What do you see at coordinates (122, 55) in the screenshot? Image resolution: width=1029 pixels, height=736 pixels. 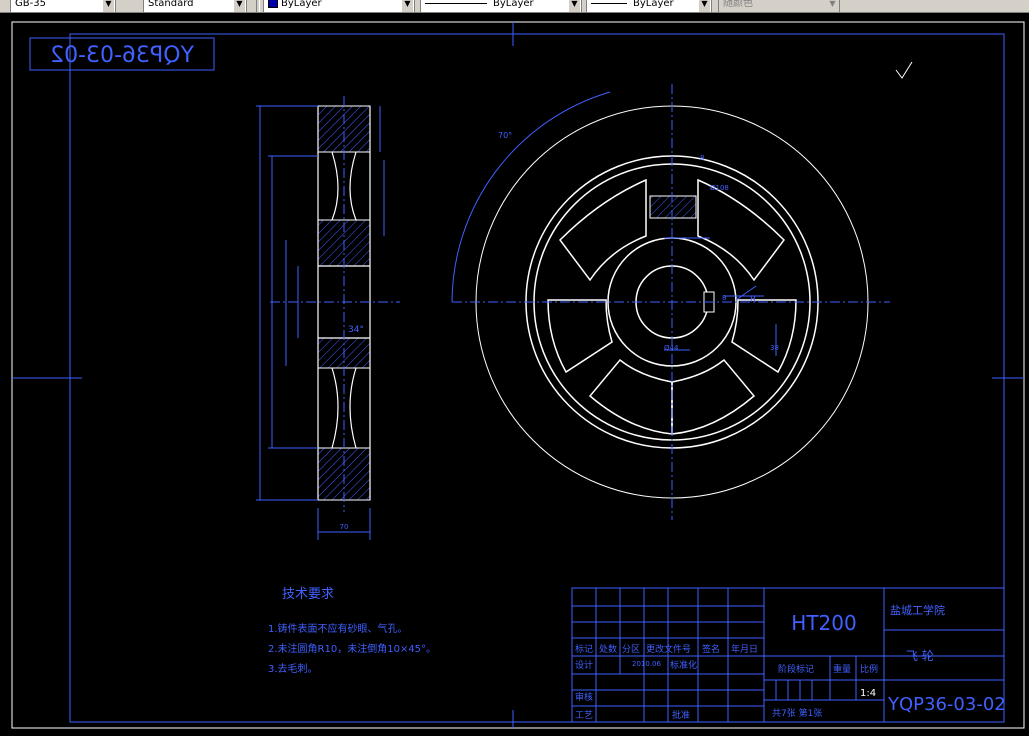 I see `mirrored-code: YQP36-03-02` at bounding box center [122, 55].